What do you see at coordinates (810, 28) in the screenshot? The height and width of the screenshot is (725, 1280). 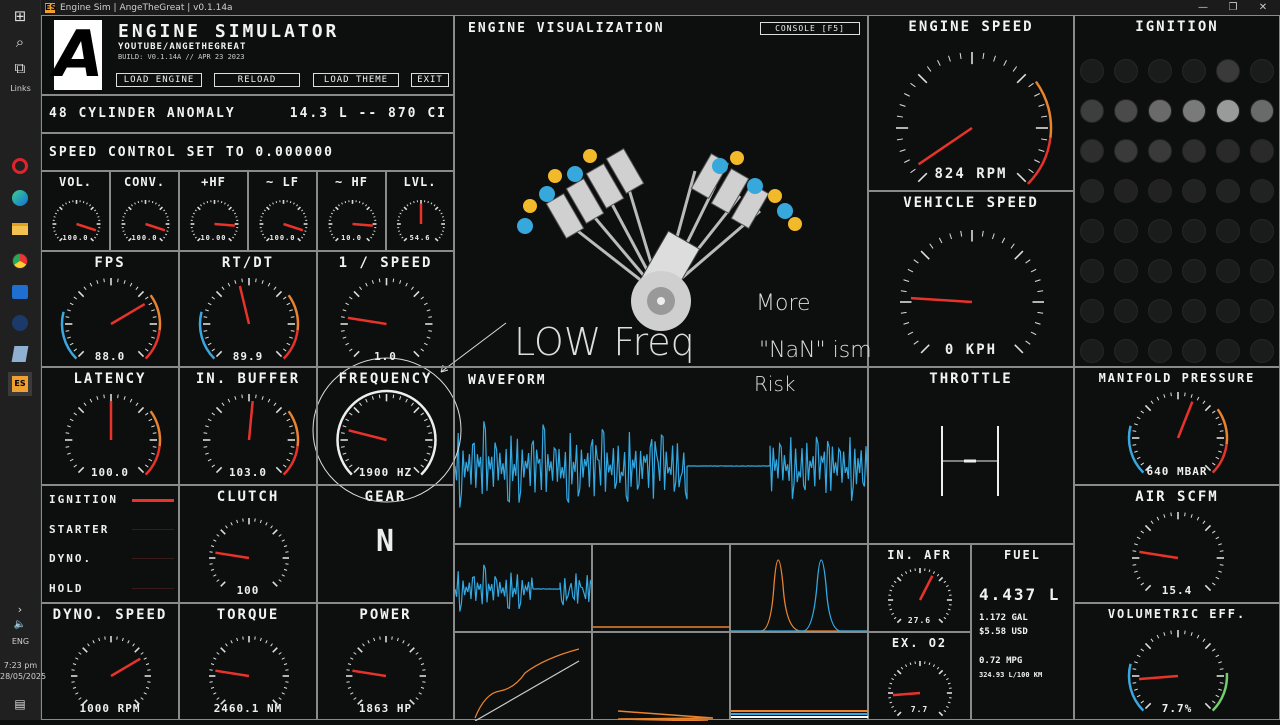 I see `console-button: CONSOLE [F5]` at bounding box center [810, 28].